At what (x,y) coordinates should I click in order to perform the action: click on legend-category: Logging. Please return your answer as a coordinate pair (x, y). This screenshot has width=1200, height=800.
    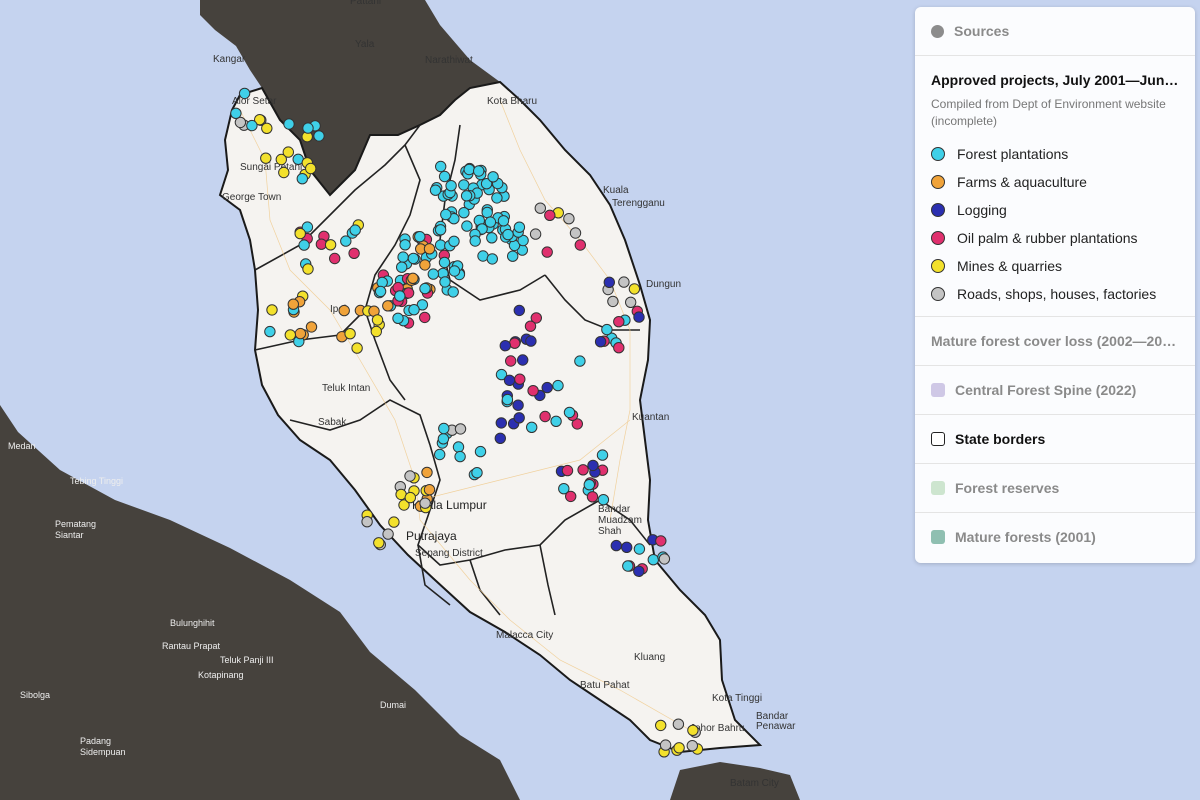
    Looking at the image, I should click on (1055, 210).